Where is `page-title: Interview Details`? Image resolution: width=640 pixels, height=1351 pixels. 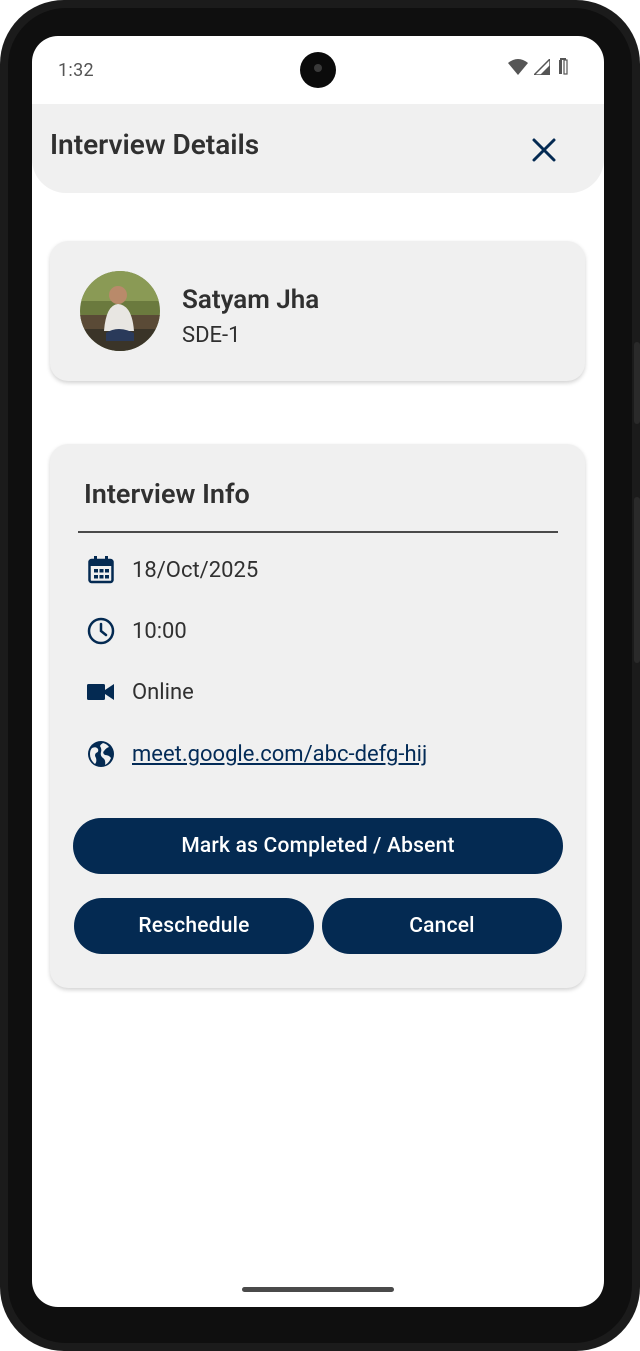
page-title: Interview Details is located at coordinates (155, 144).